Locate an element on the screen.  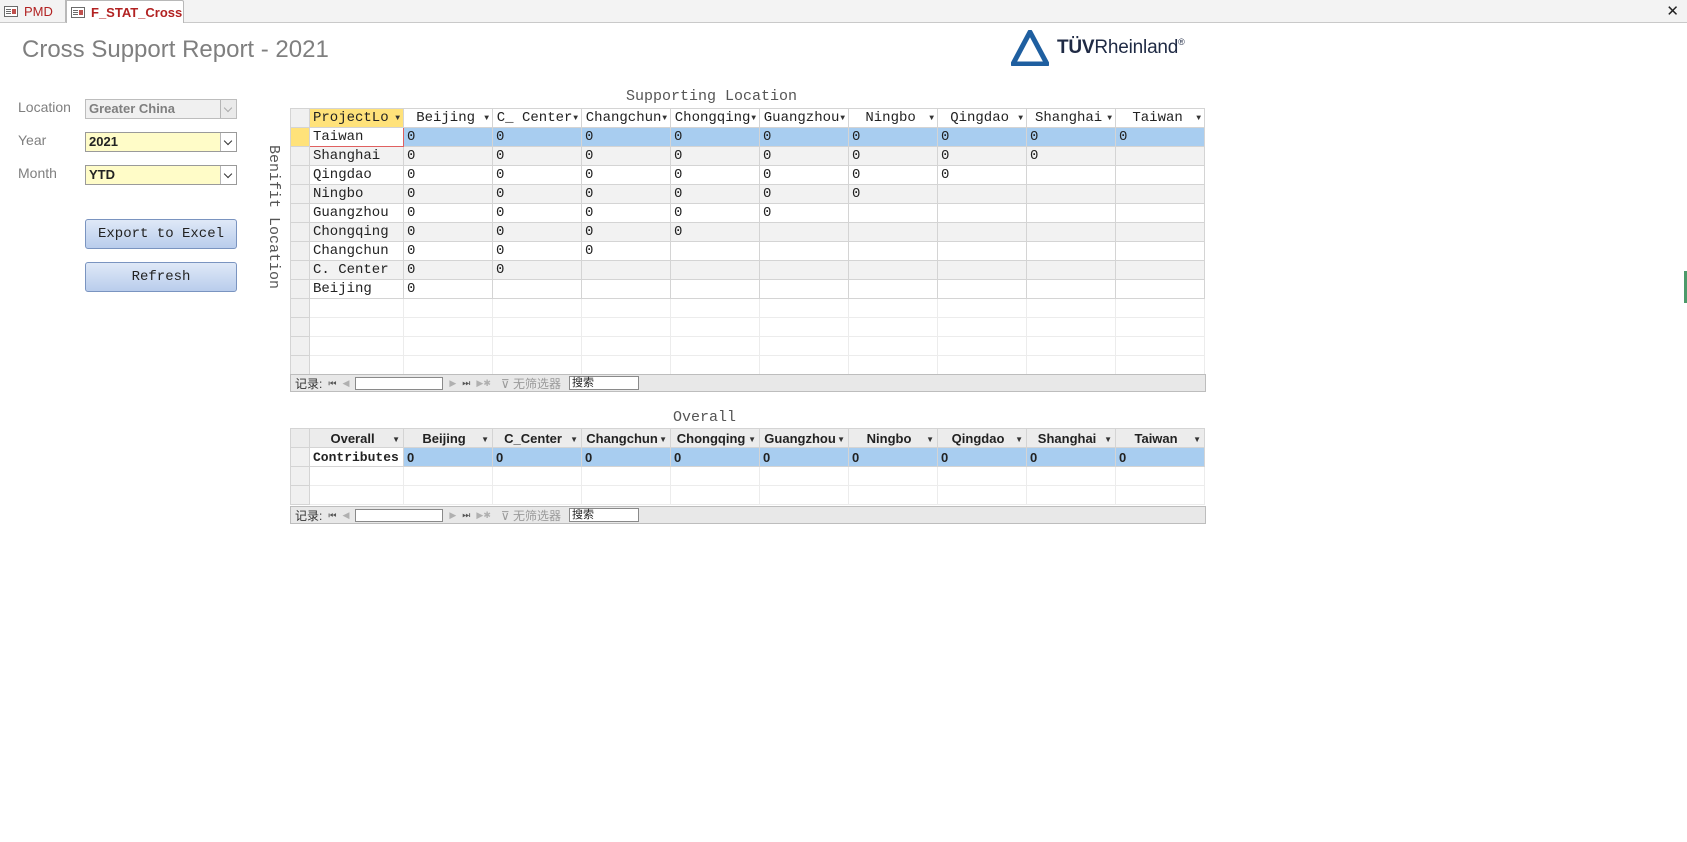
row-label-cell: Changchun is located at coordinates (356, 251).